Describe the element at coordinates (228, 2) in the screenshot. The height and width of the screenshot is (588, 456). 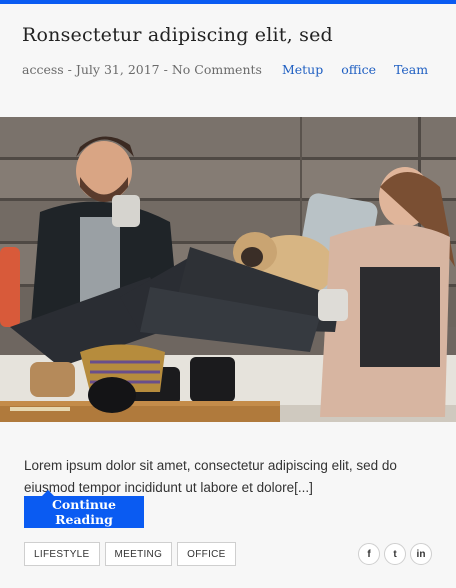
I see `top-accent-bar` at that location.